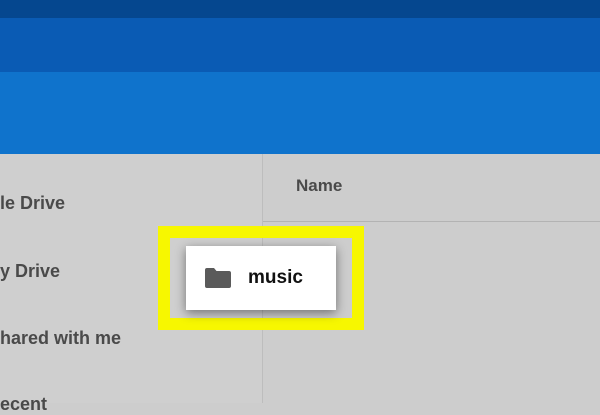 The image size is (600, 415). Describe the element at coordinates (30, 271) in the screenshot. I see `sidebar-item-my-drive: y Drive` at that location.